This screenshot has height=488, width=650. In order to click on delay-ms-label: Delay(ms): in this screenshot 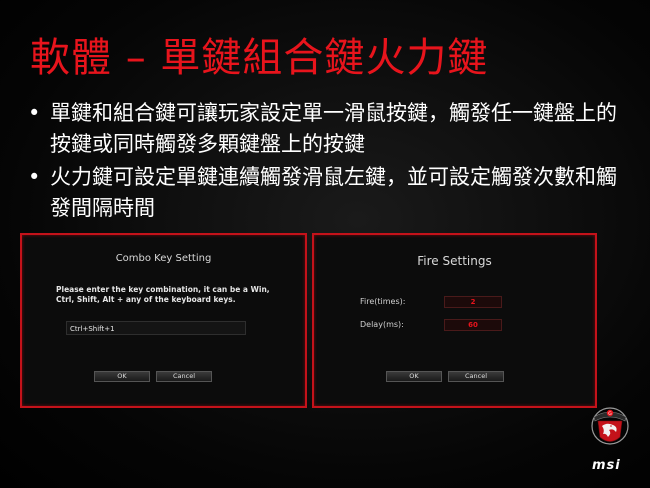, I will do `click(382, 324)`.